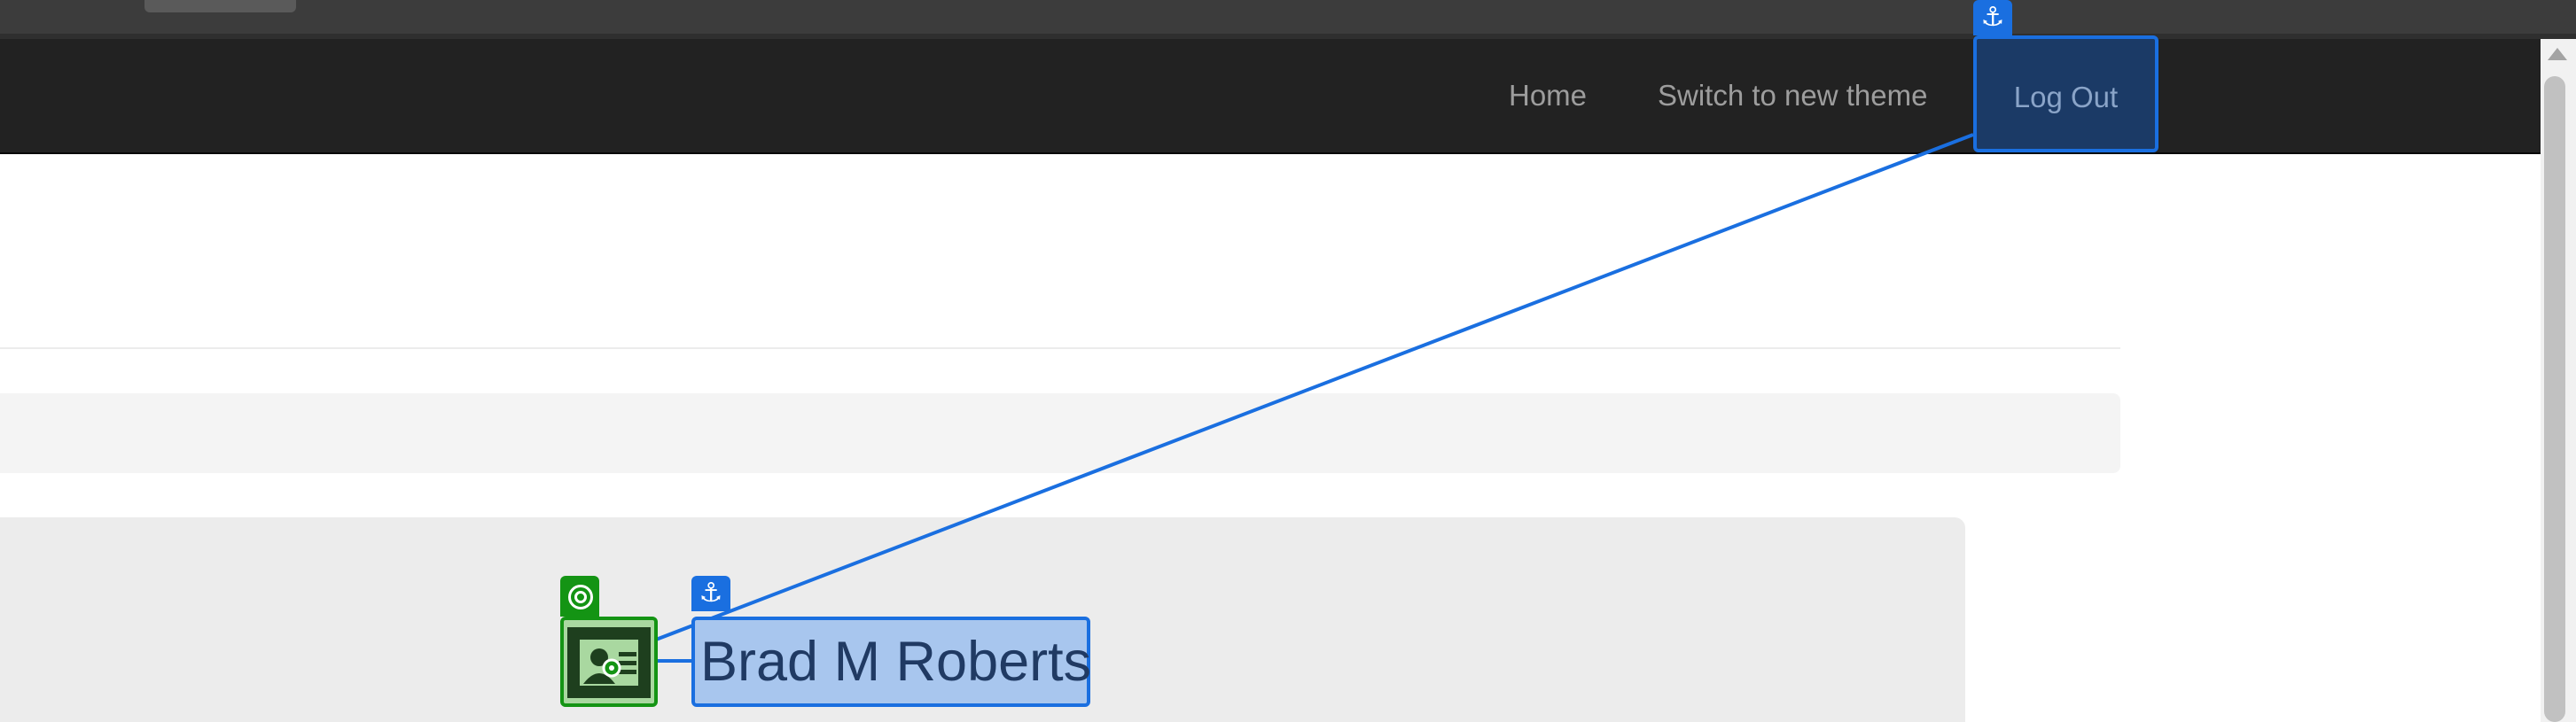 This screenshot has width=2576, height=722. Describe the element at coordinates (1792, 95) in the screenshot. I see `nav-switch-theme-link: Switch to new theme` at that location.